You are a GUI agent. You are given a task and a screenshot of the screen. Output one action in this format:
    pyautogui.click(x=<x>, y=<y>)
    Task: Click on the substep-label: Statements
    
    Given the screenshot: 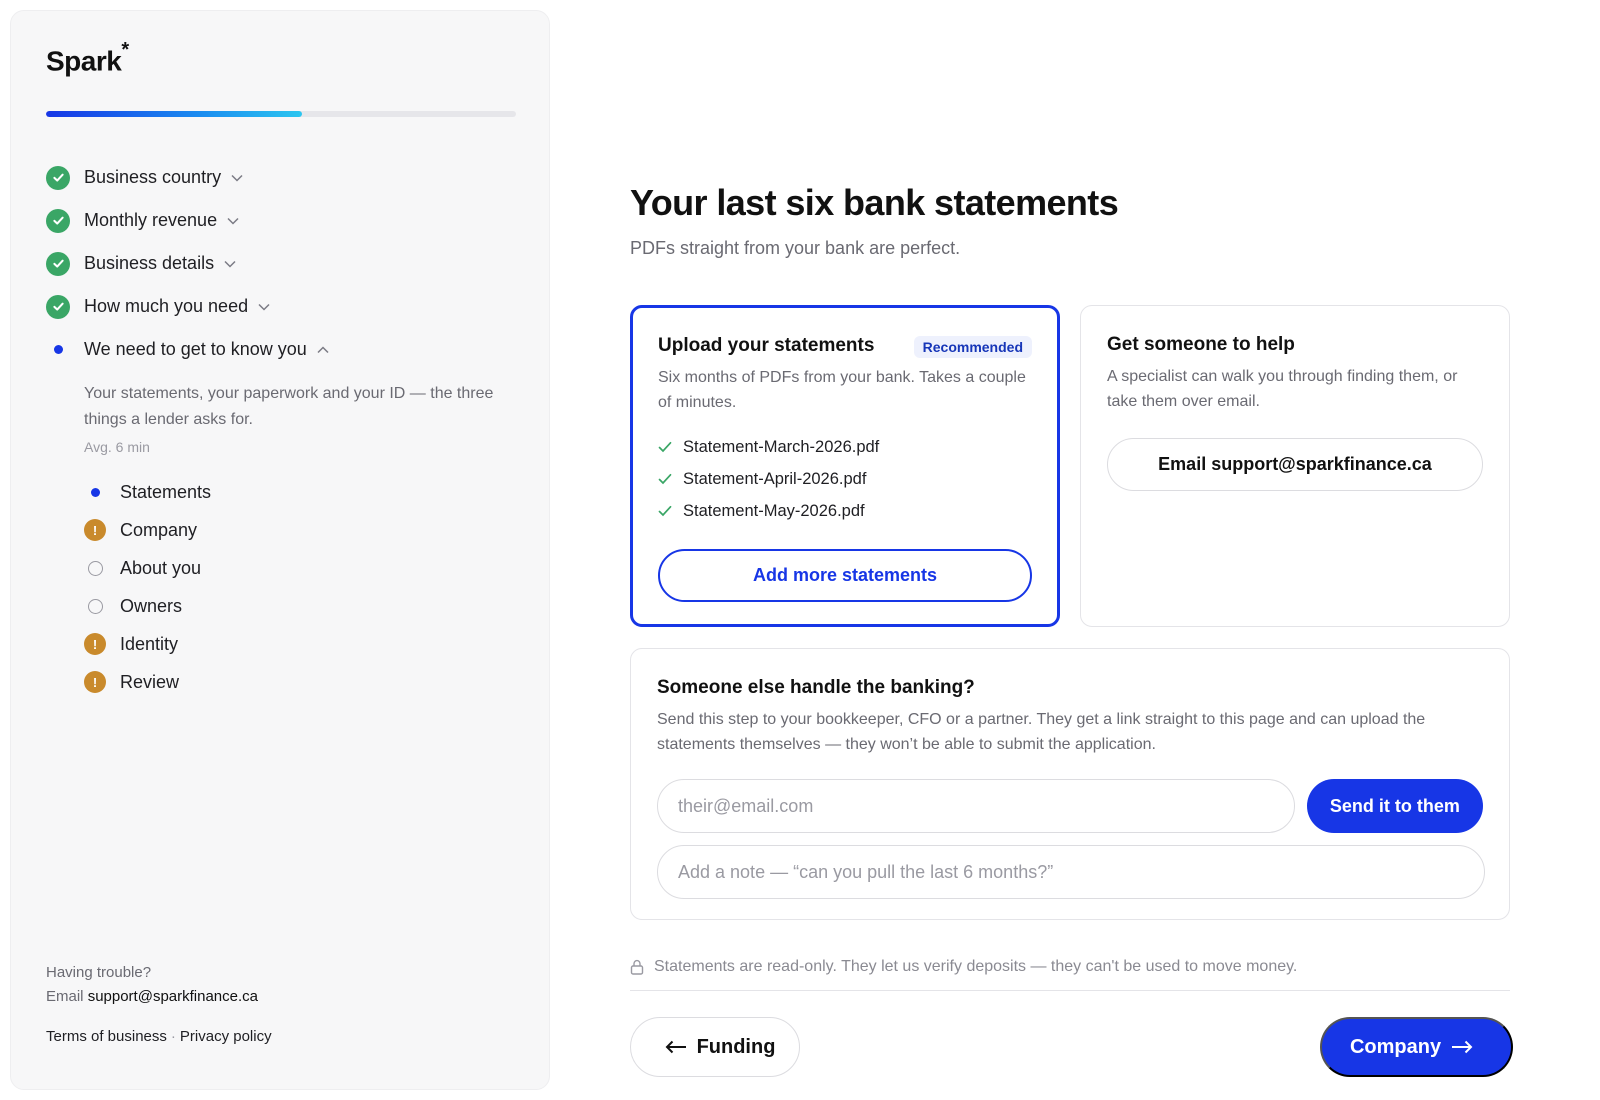 What is the action you would take?
    pyautogui.click(x=166, y=491)
    